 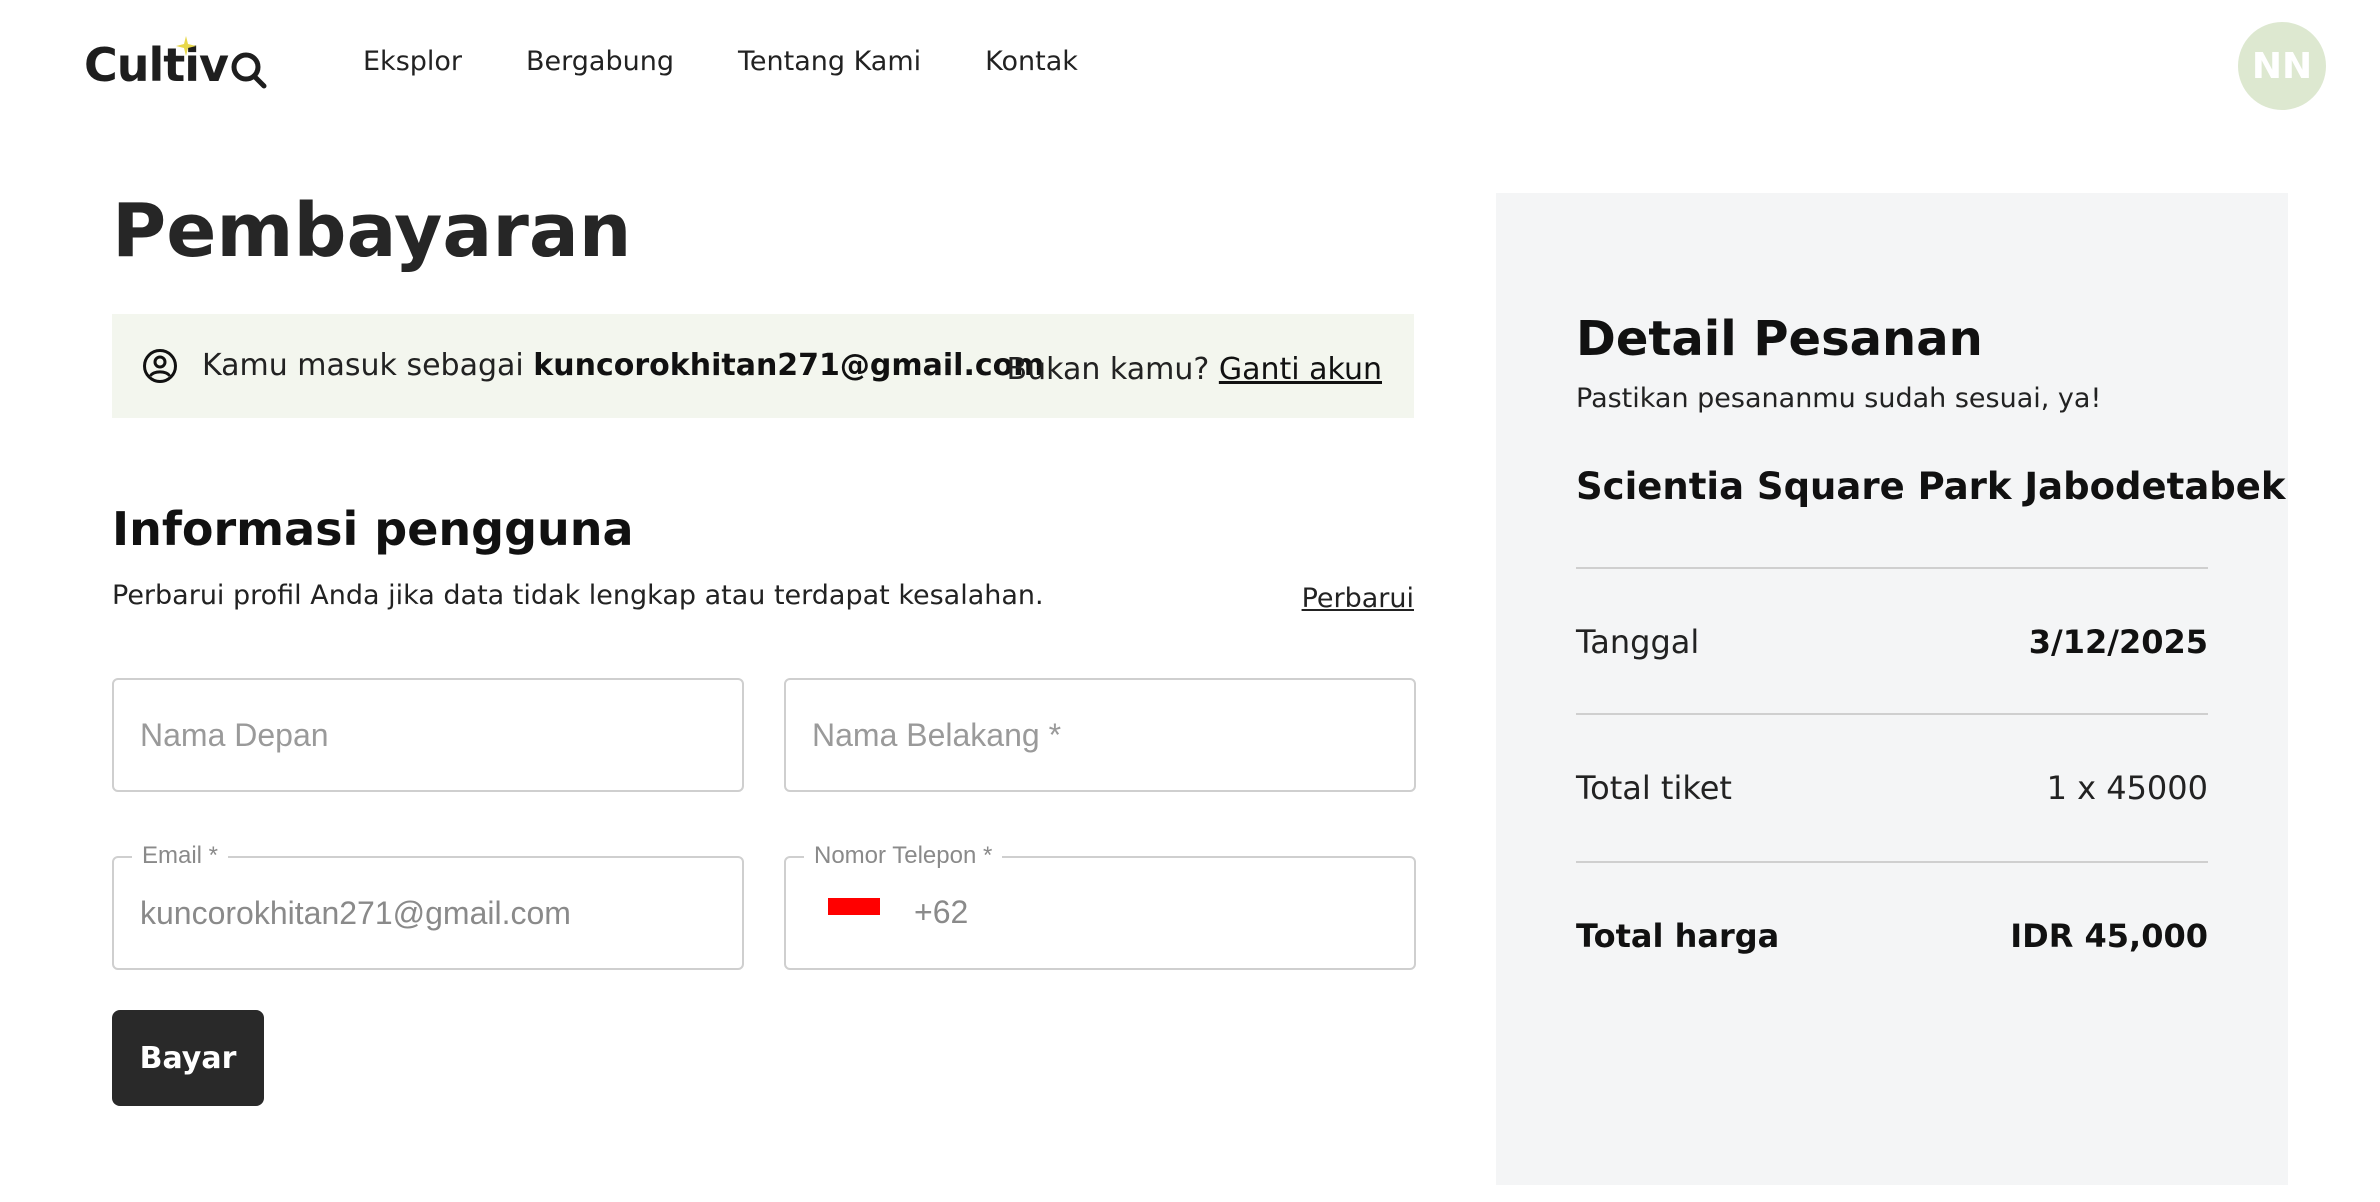 I want to click on nav-tentang-kami: Tentang Kami, so click(x=829, y=61).